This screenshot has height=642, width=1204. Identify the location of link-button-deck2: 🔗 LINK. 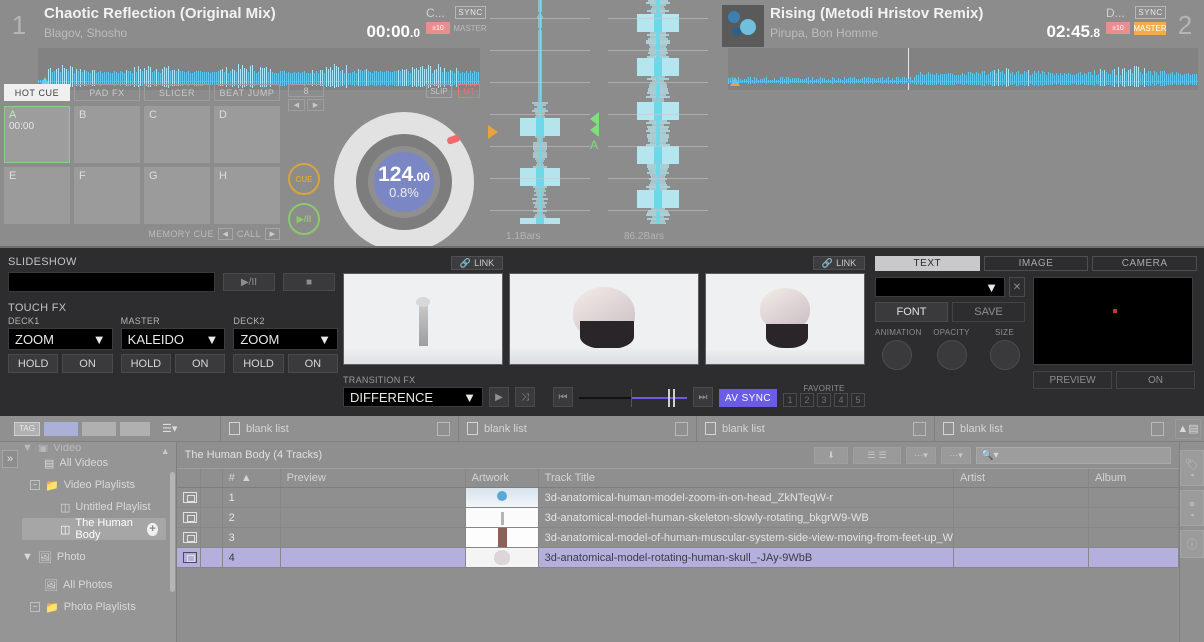
(839, 263).